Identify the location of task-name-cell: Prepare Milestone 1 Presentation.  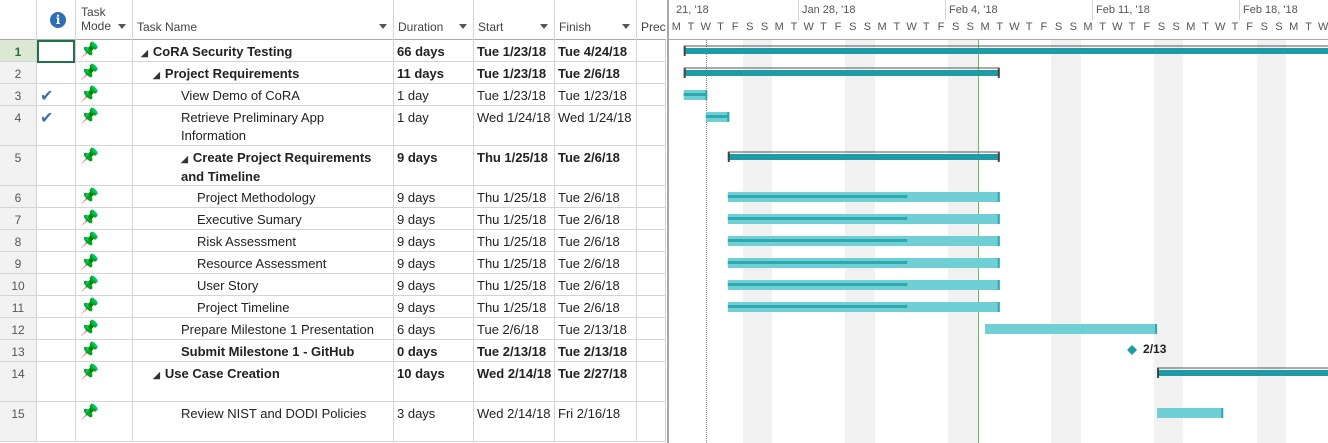
(263, 328).